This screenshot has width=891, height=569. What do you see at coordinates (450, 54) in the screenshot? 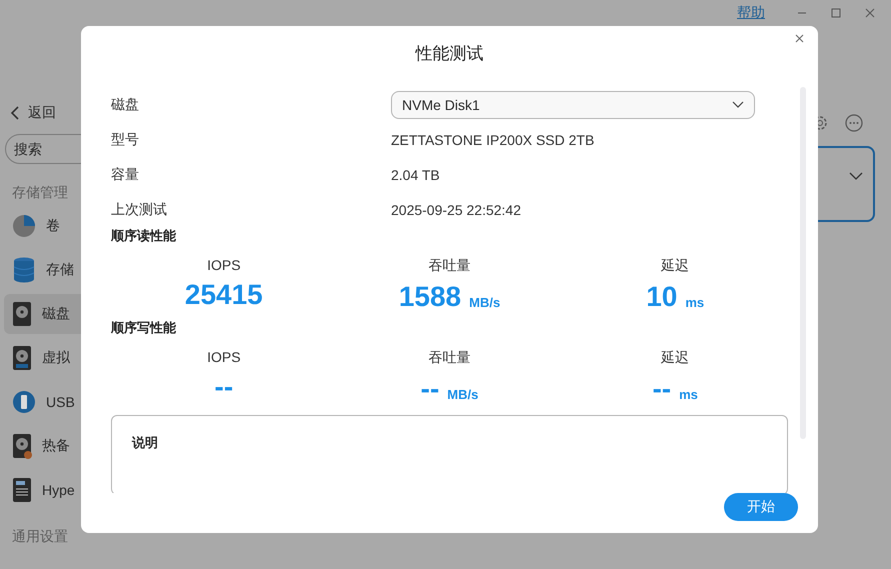
I see `dialog-title: 性能测试` at bounding box center [450, 54].